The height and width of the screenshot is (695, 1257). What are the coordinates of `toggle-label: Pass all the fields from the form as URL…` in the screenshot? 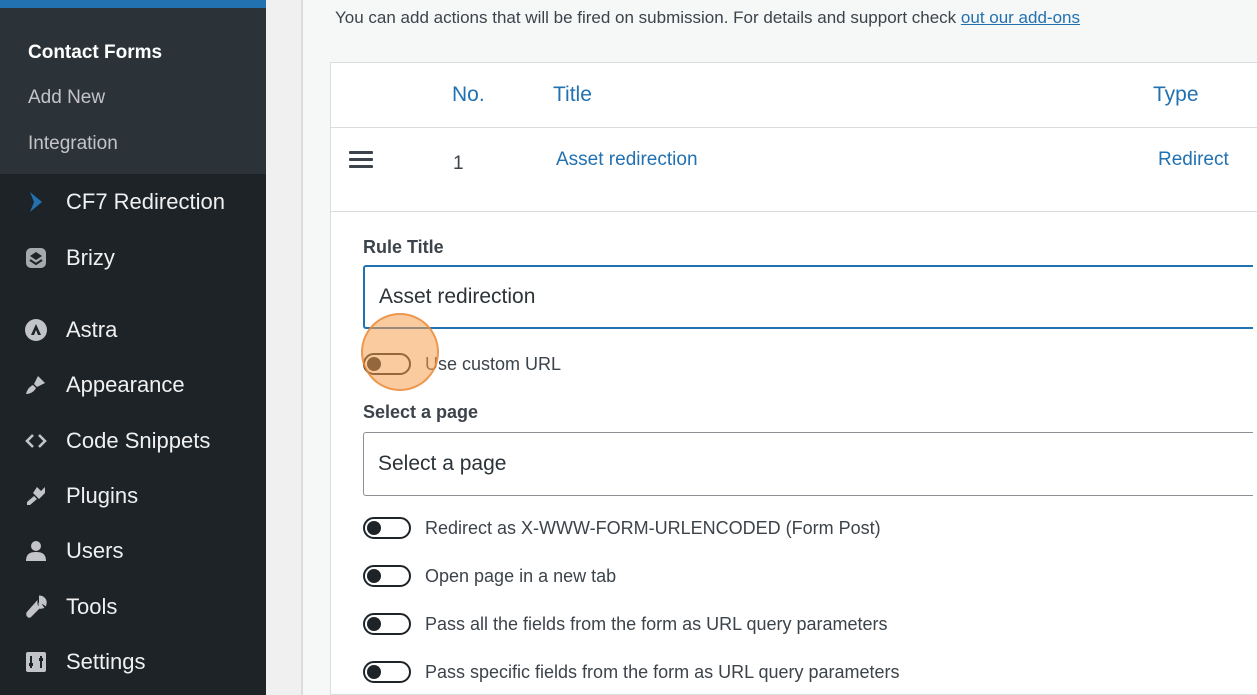 It's located at (656, 623).